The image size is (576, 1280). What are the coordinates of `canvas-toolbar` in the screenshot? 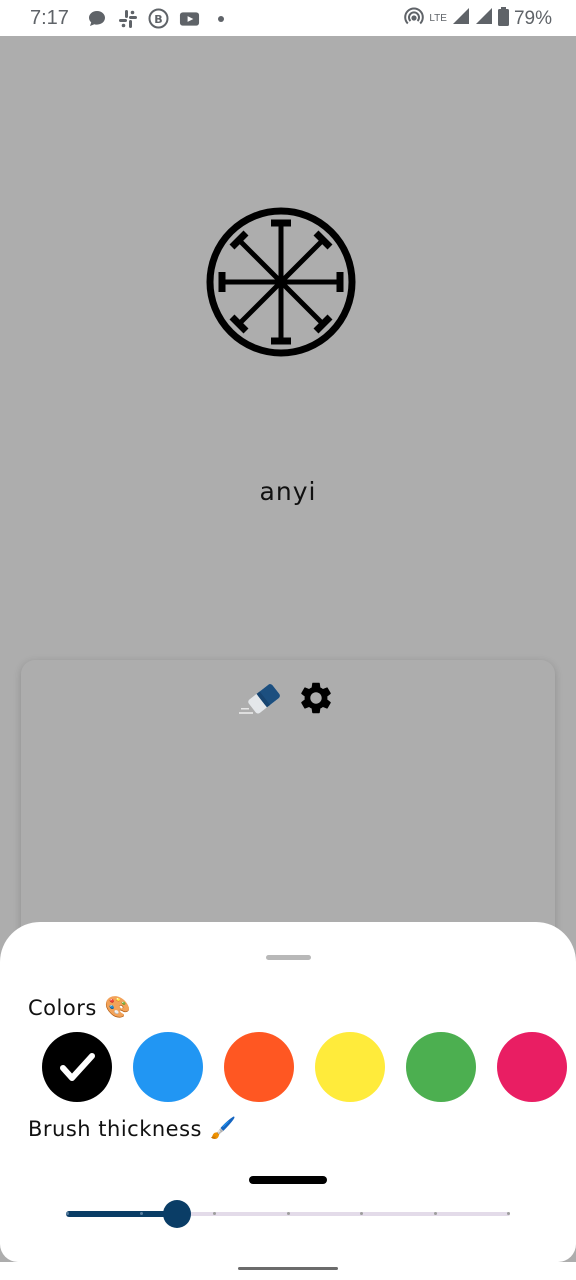 It's located at (286, 700).